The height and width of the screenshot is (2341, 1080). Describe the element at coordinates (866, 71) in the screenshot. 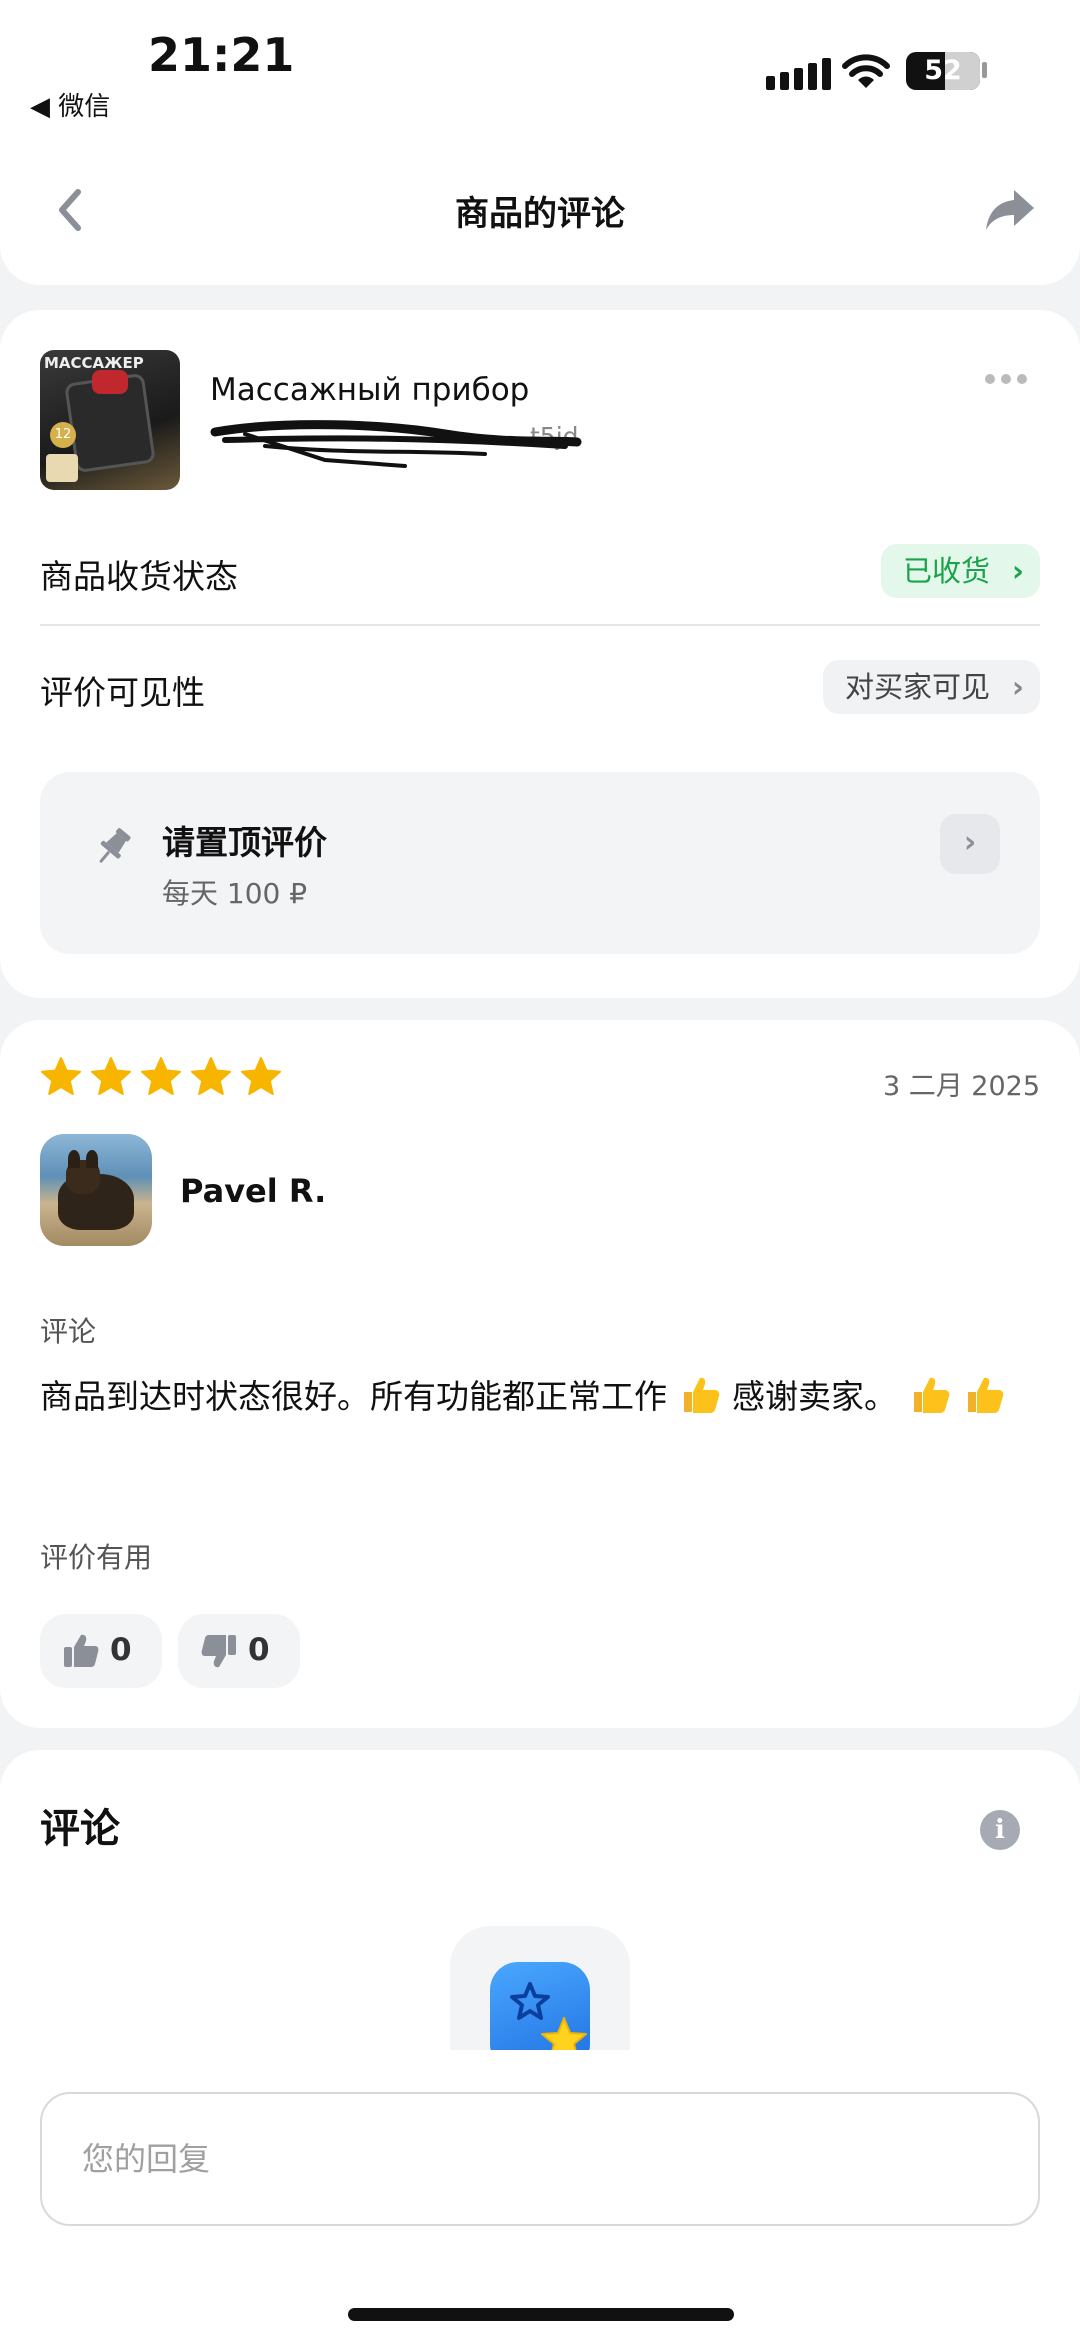

I see `wifi-icon` at that location.